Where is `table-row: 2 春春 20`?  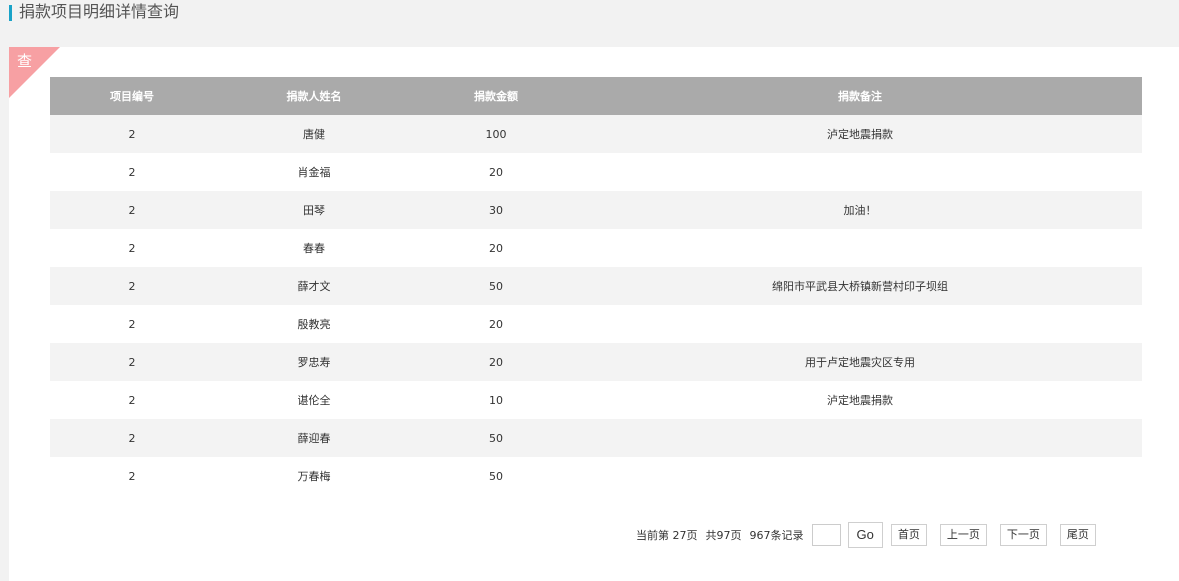
table-row: 2 春春 20 is located at coordinates (596, 248).